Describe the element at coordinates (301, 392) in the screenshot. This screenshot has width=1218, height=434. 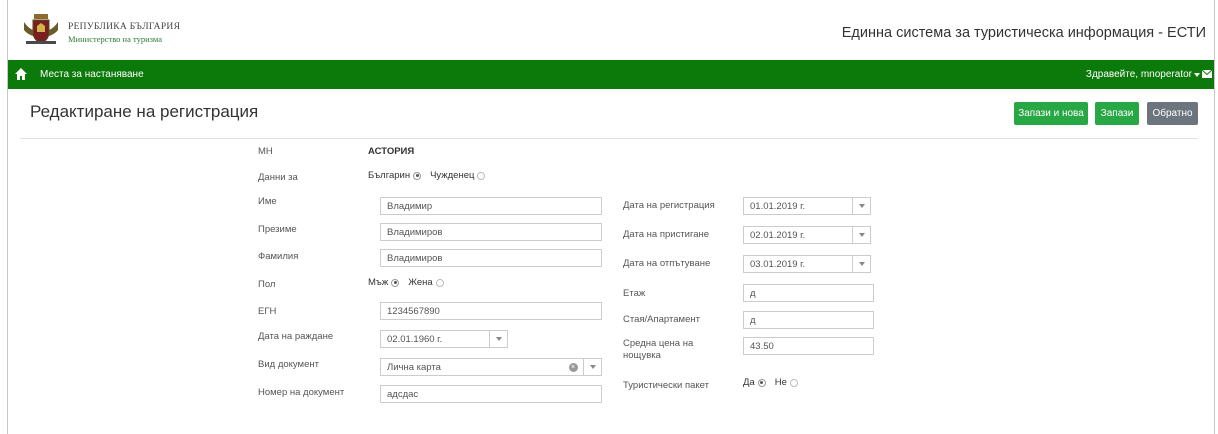
I see `doc-number-label: Номер на документ` at that location.